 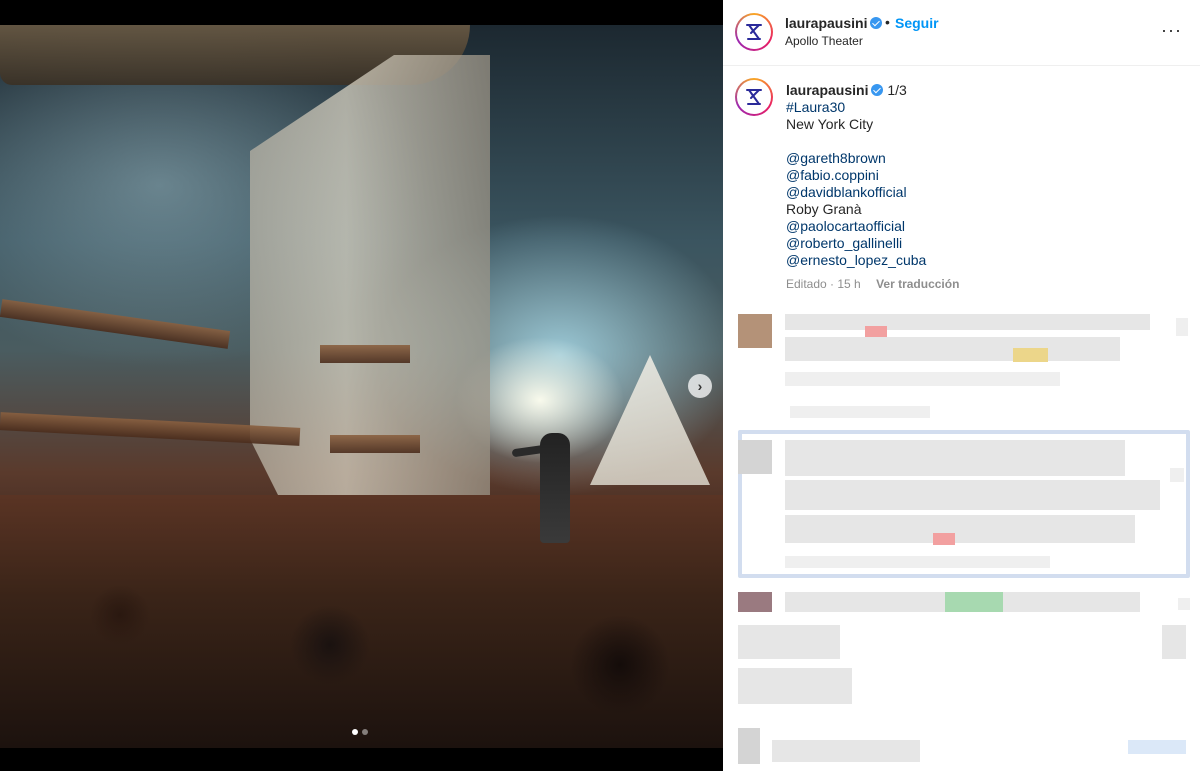 I want to click on caption-link: @fabio.coppini, so click(x=856, y=175).